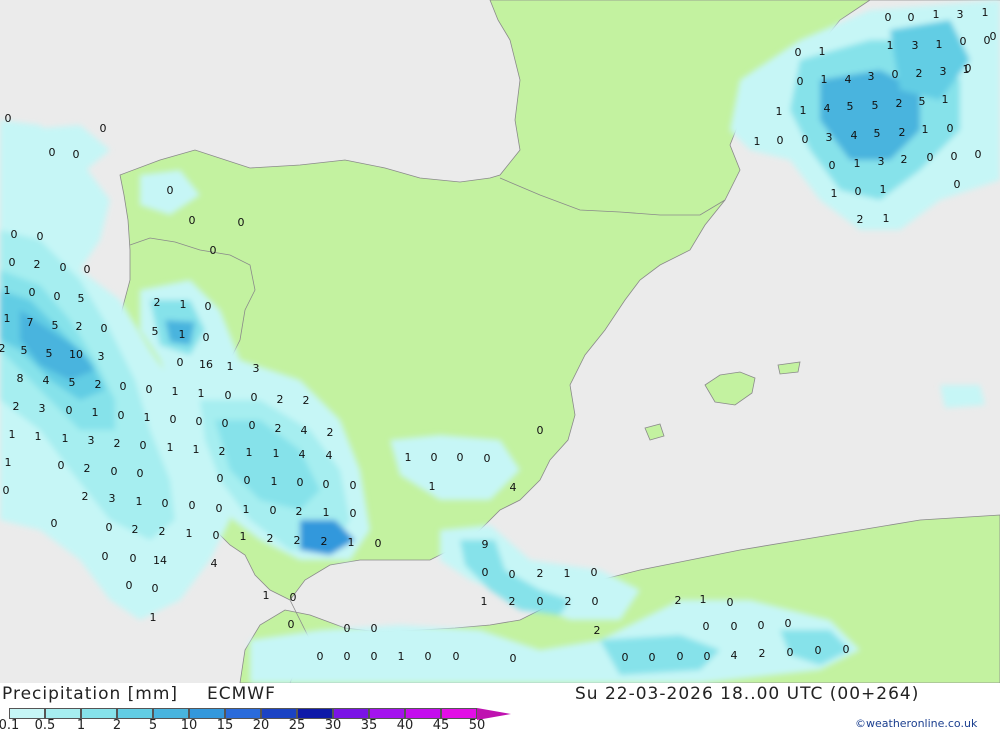 Image resolution: width=1000 pixels, height=733 pixels. What do you see at coordinates (76, 354) in the screenshot?
I see `precip-value-label: 10` at bounding box center [76, 354].